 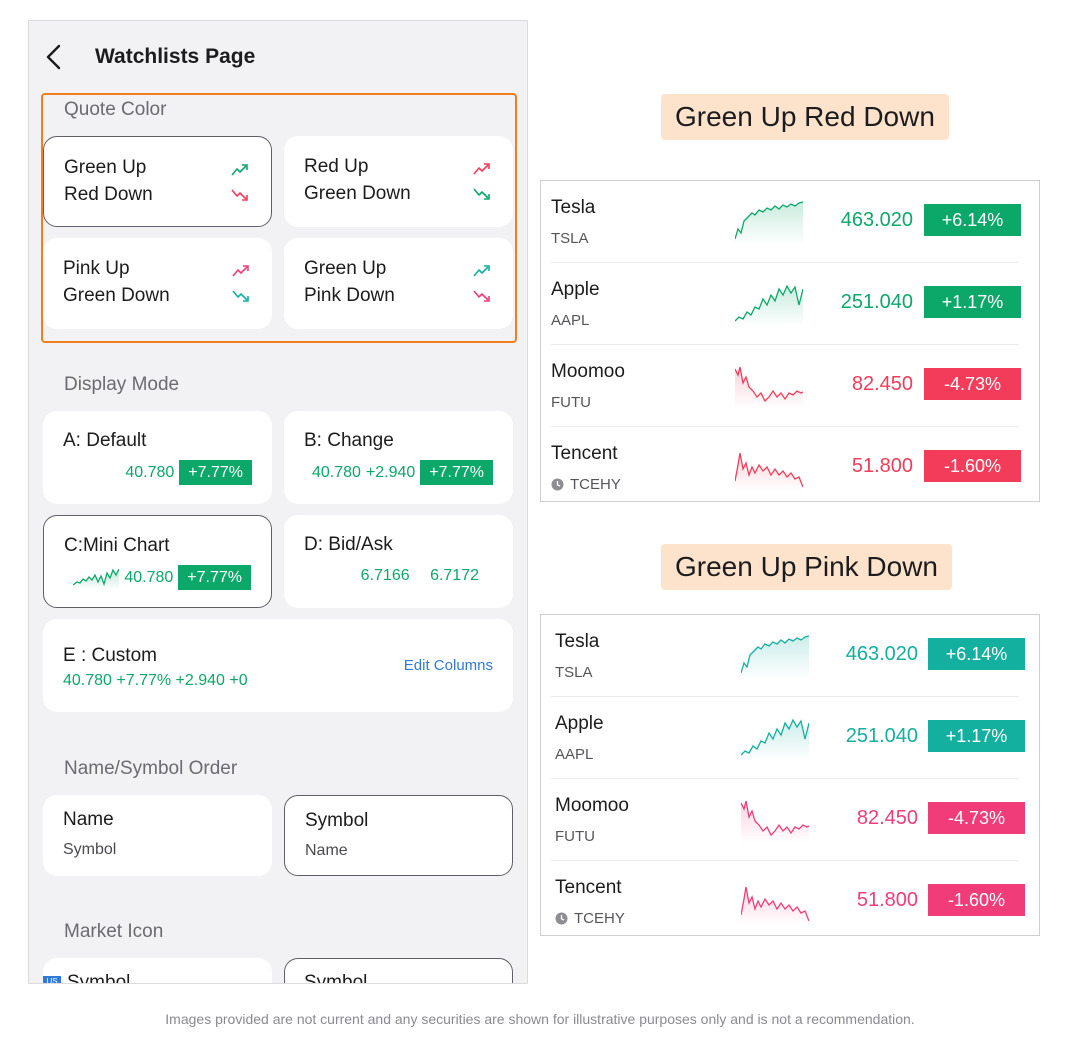 I want to click on quote-color-option-green-up-pink-down: Green Up Pink Down, so click(x=398, y=283).